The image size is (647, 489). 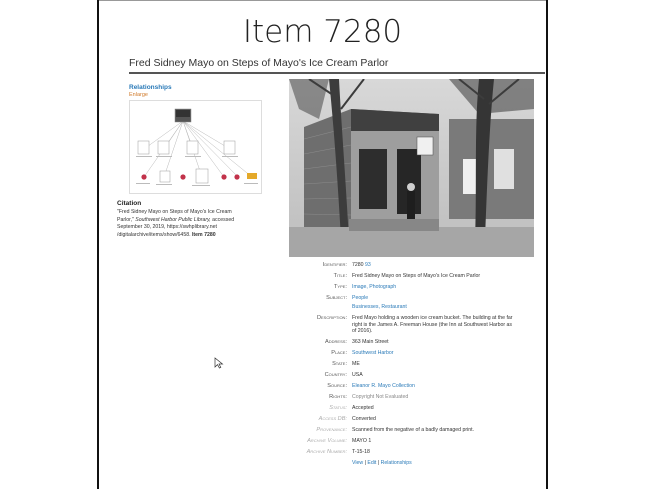 I want to click on citation-publisher: Southwest Harbor Public Library,, so click(x=173, y=219).